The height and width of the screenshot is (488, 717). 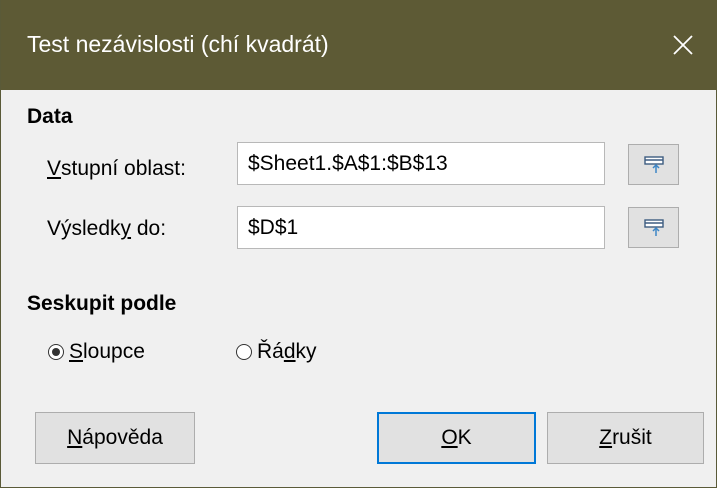 I want to click on columns-radio-label: Sloupce, so click(x=107, y=352).